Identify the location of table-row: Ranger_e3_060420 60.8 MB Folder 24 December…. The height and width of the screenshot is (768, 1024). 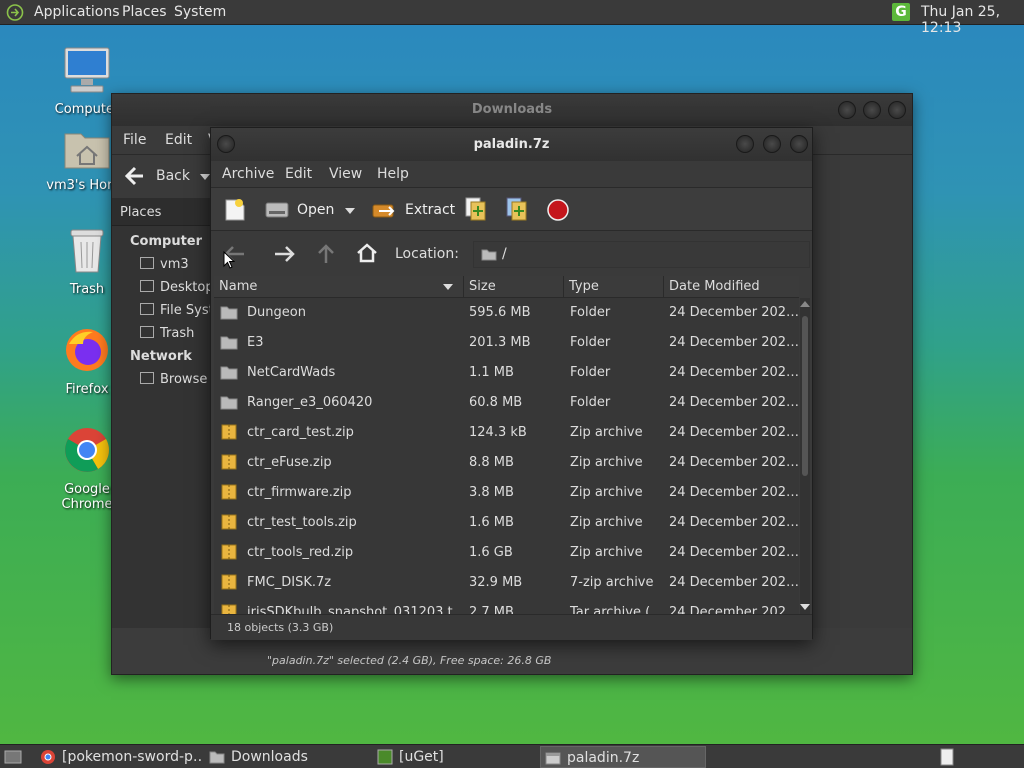
(506, 403).